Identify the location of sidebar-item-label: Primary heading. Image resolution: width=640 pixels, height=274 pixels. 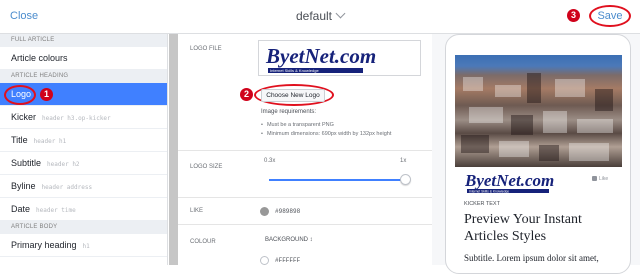
(44, 245).